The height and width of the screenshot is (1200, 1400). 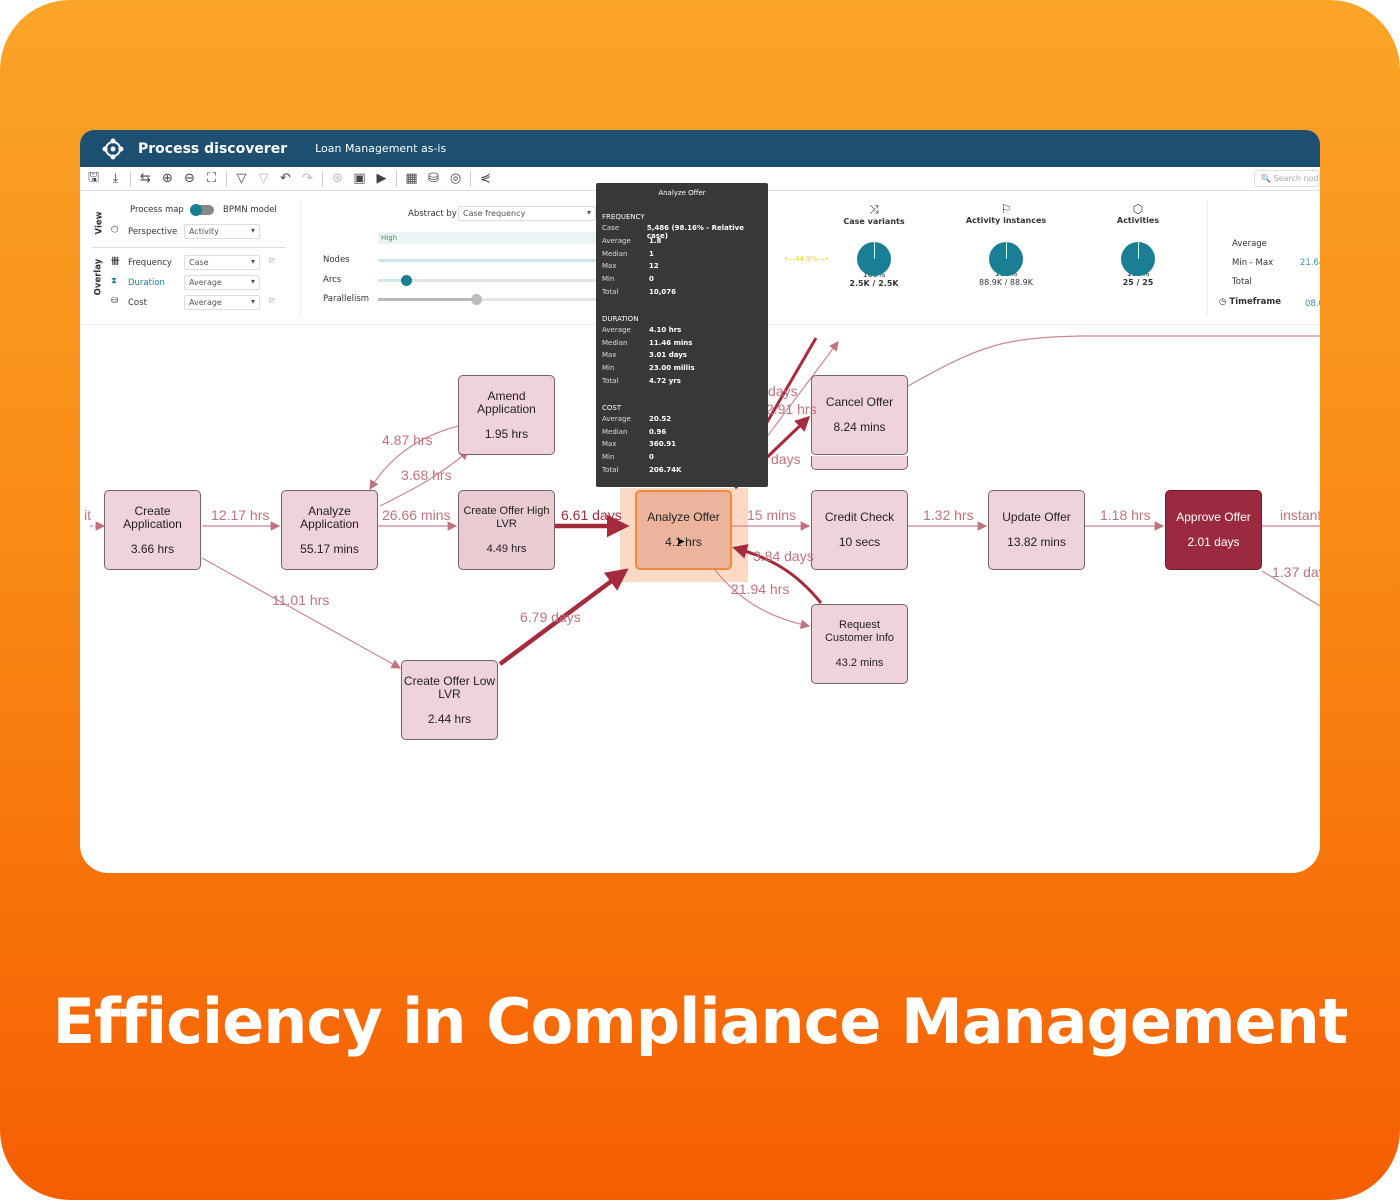 What do you see at coordinates (874, 283) in the screenshot?
I see `stat-value: 2.5K / 2.5K` at bounding box center [874, 283].